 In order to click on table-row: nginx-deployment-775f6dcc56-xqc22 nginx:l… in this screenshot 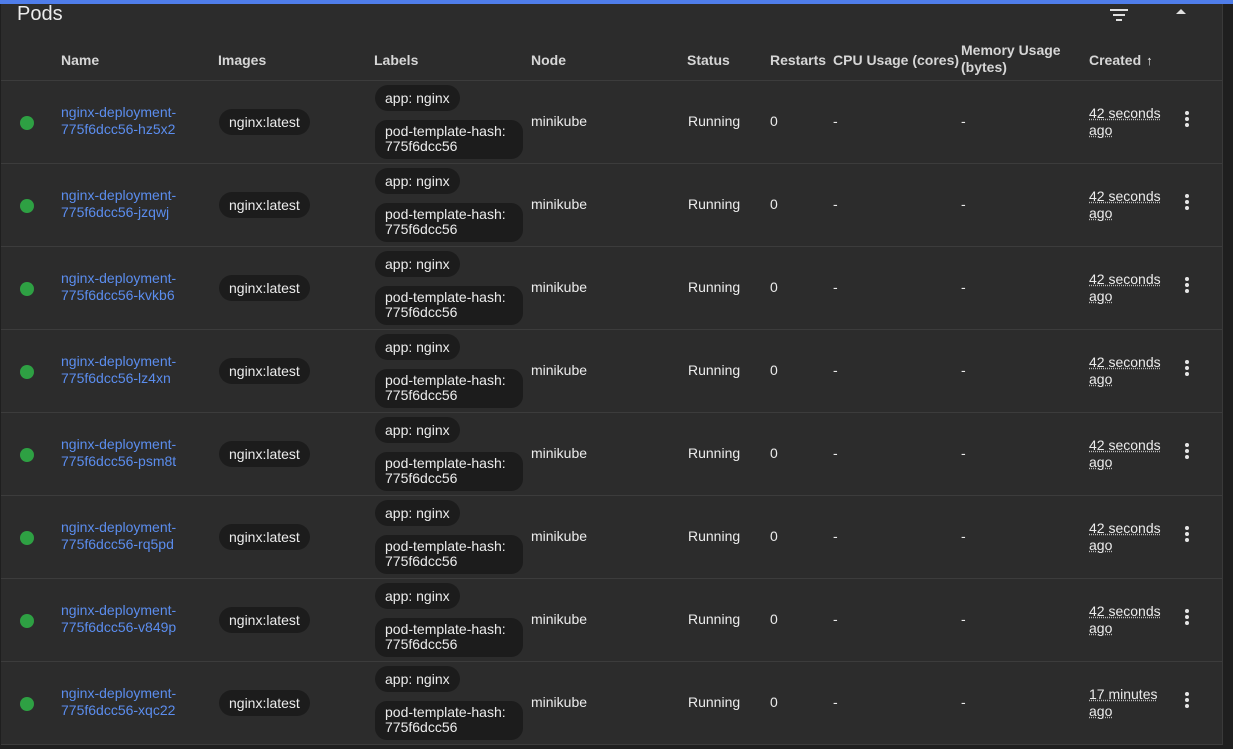, I will do `click(611, 703)`.